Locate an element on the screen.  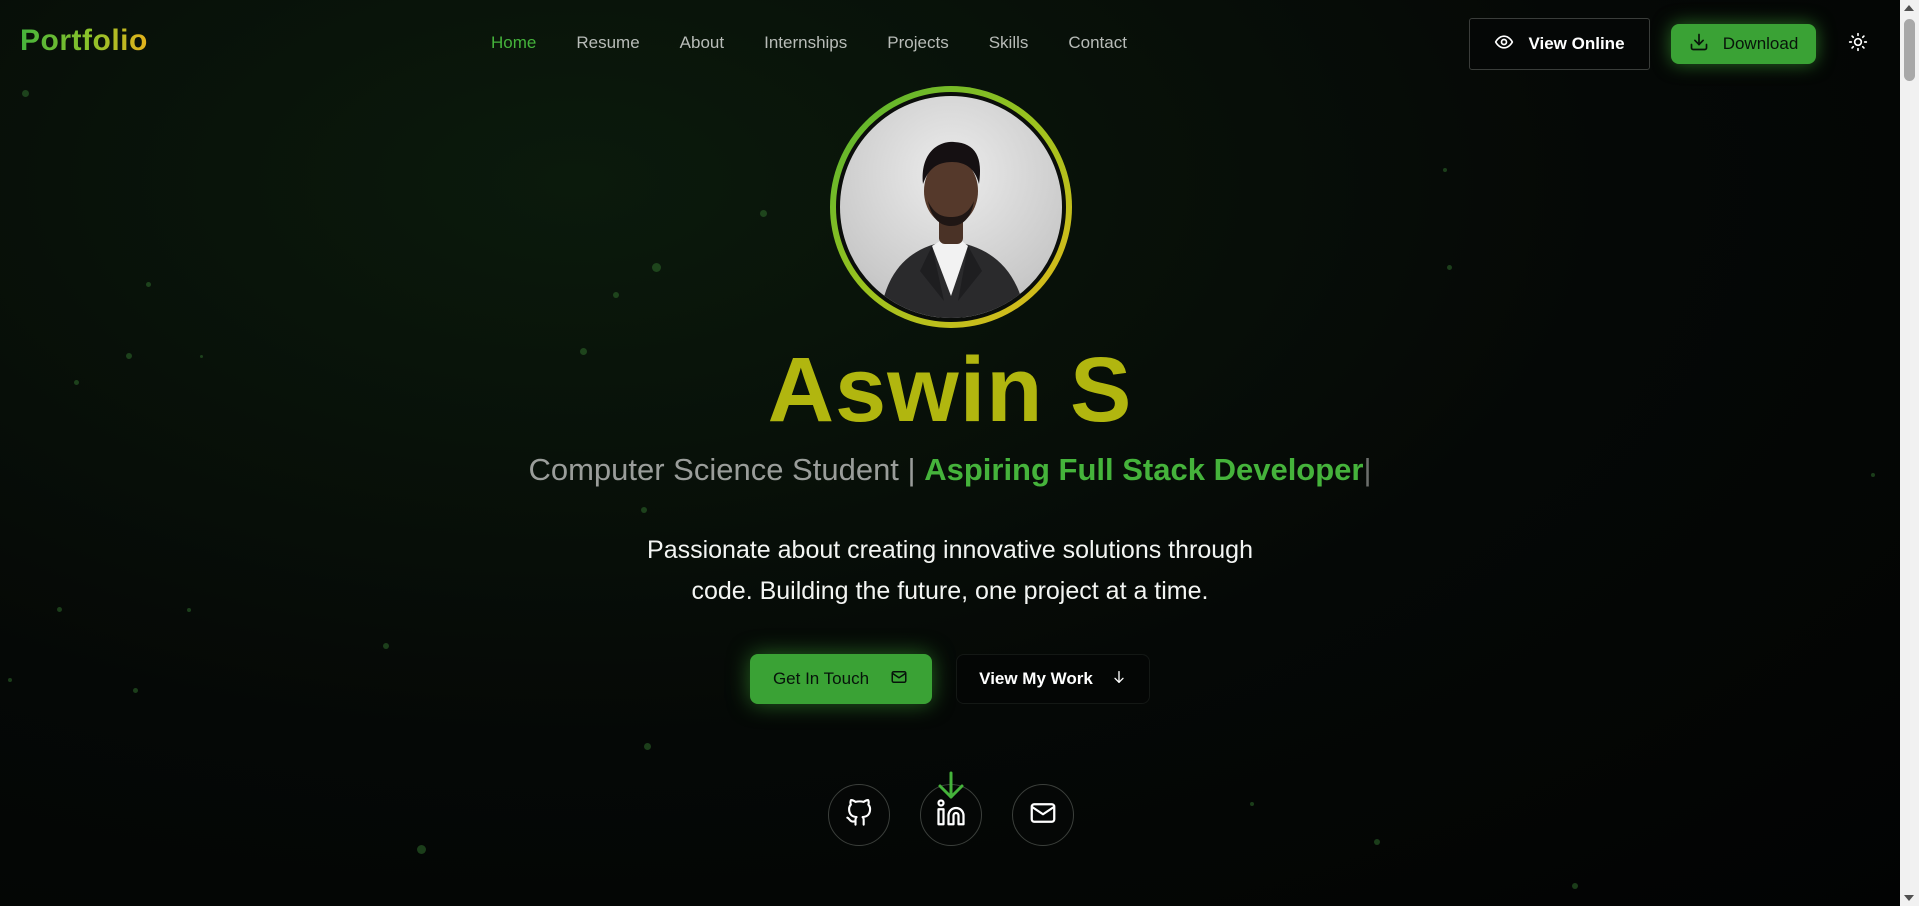
subtitle-highlight: Aspiring Full Stack Developer is located at coordinates (1144, 469).